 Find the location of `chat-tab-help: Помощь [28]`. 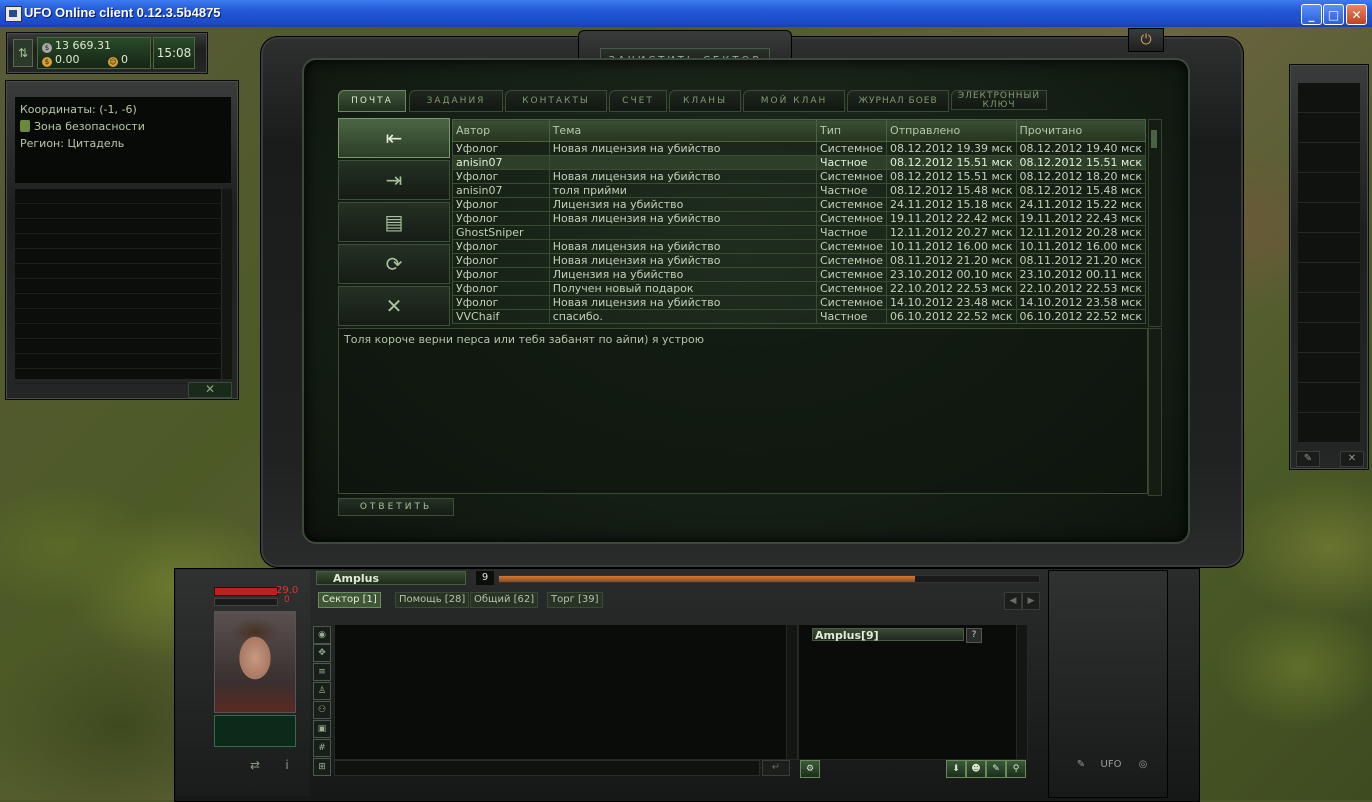

chat-tab-help: Помощь [28] is located at coordinates (432, 600).